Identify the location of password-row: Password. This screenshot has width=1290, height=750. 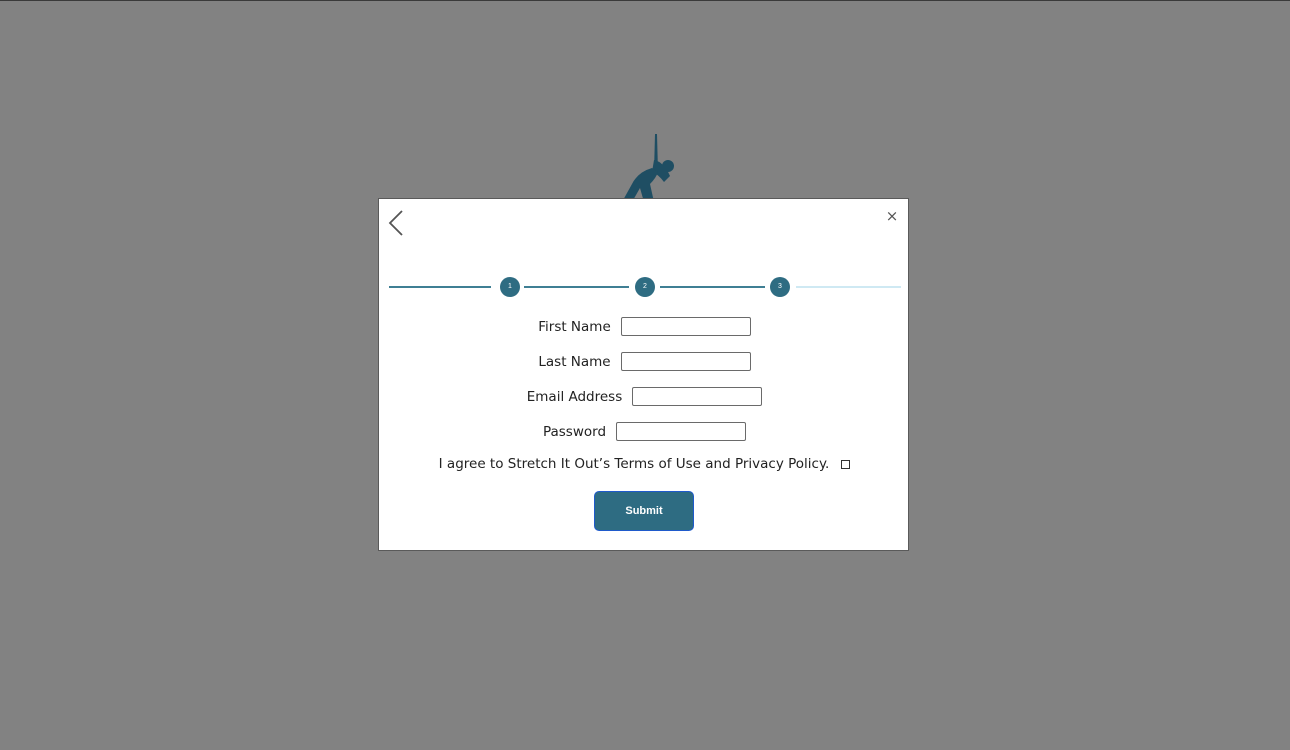
(644, 431).